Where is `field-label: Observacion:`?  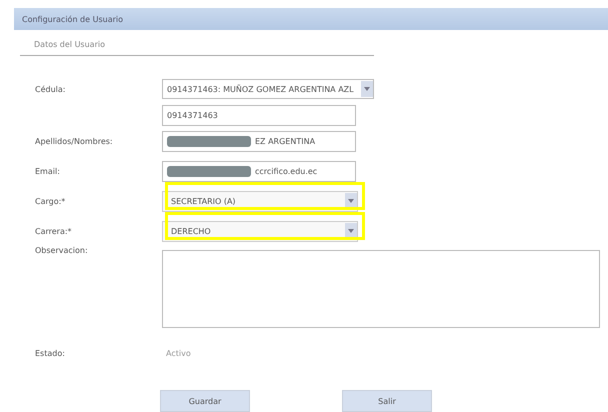
field-label: Observacion: is located at coordinates (61, 250).